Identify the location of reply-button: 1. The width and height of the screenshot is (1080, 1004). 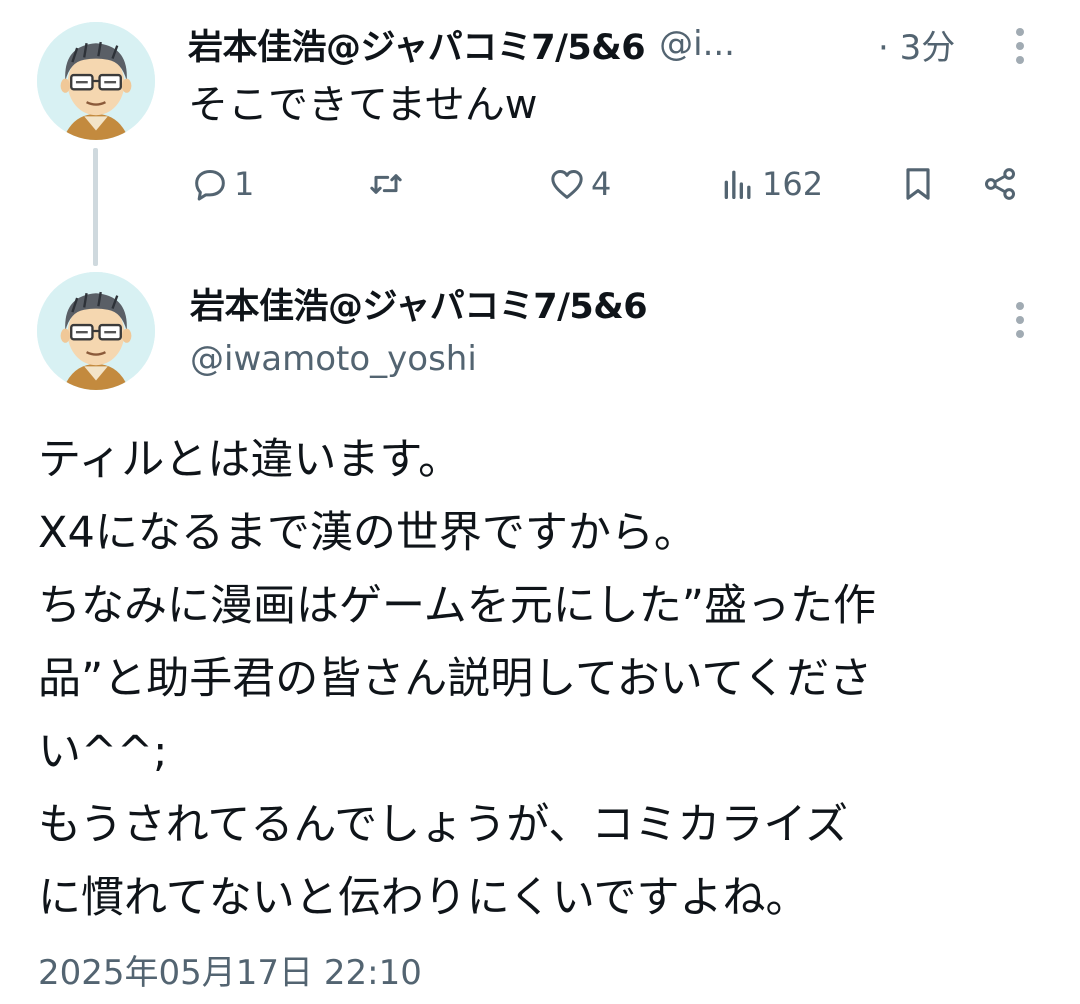
(222, 184).